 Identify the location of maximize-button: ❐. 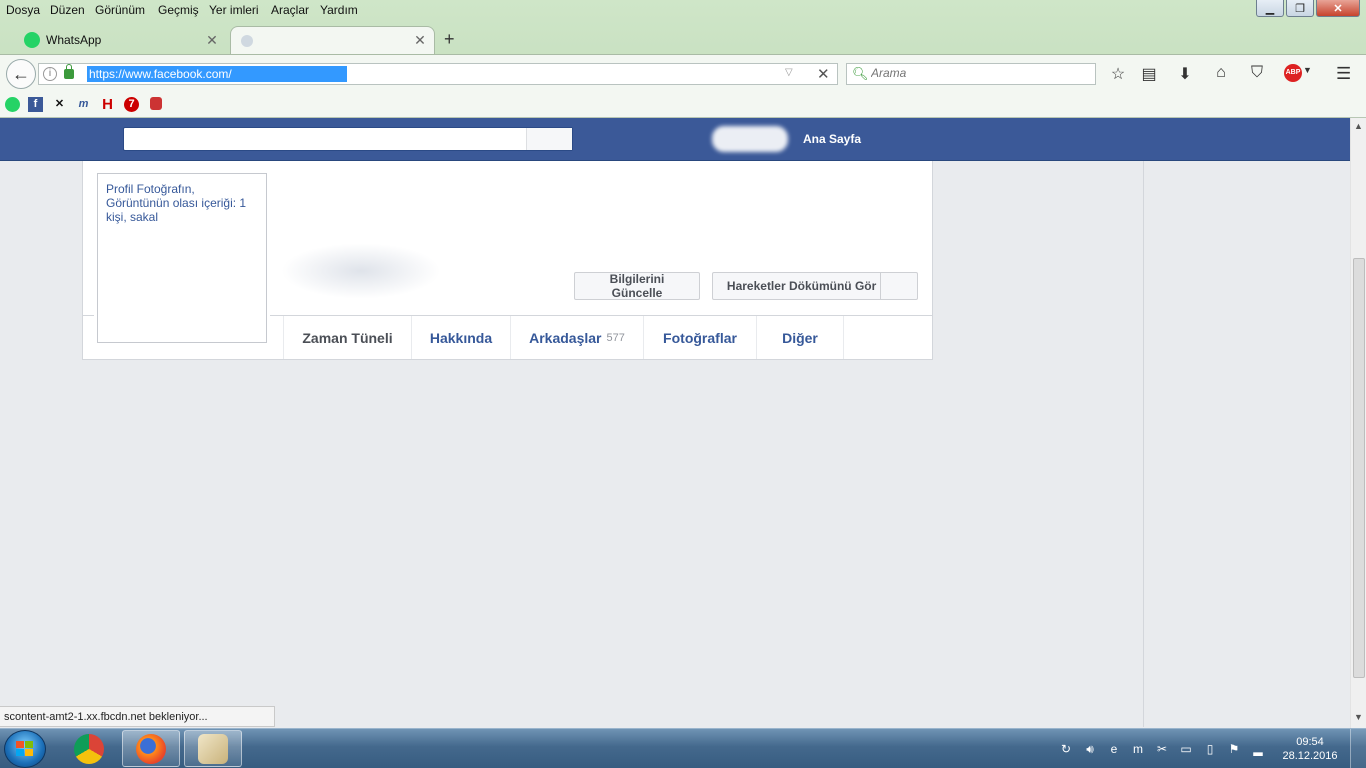
(1300, 8).